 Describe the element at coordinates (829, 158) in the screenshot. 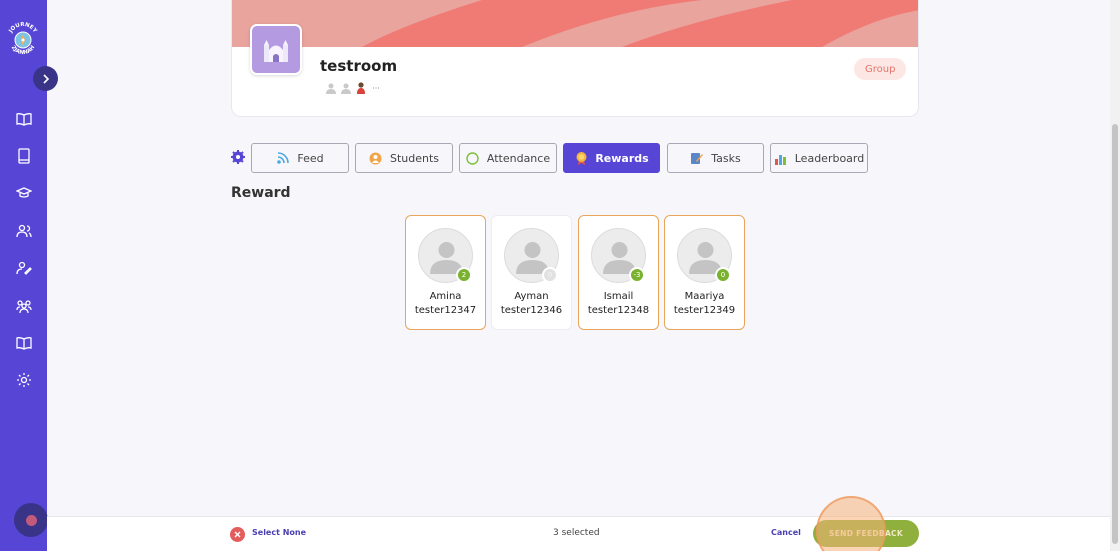

I see `tab-label: Leaderboard` at that location.